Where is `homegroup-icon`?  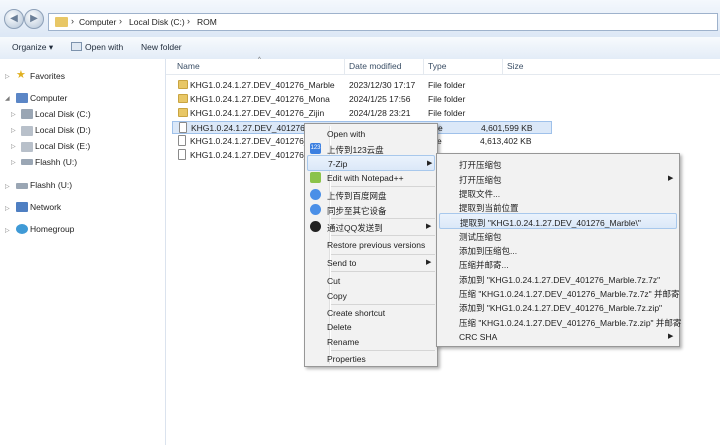 homegroup-icon is located at coordinates (22, 229).